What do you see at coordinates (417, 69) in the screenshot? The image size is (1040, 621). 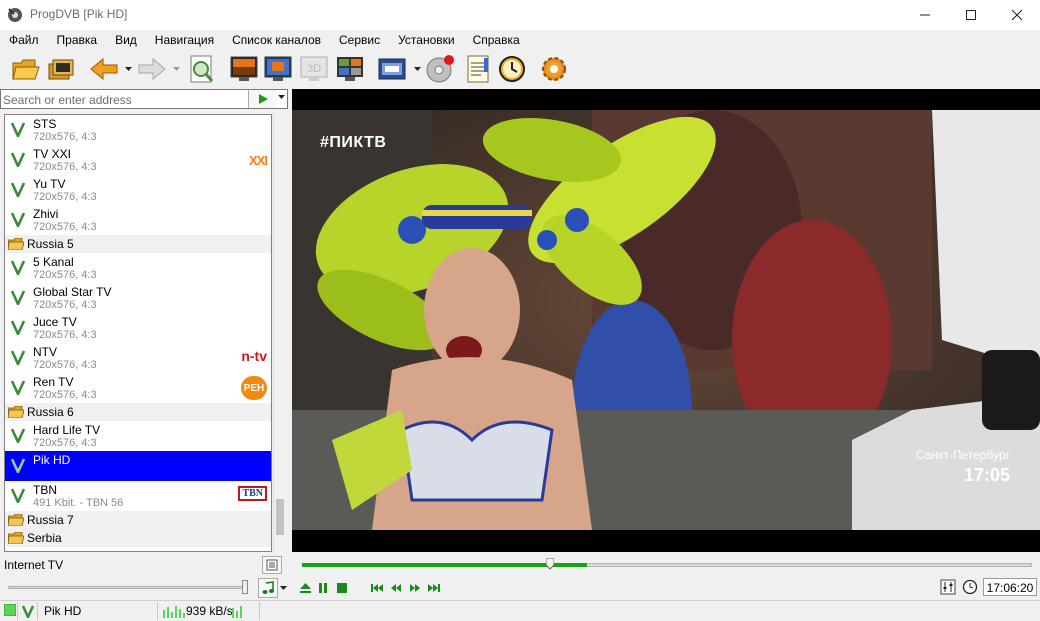 I see `epg-dropdown` at bounding box center [417, 69].